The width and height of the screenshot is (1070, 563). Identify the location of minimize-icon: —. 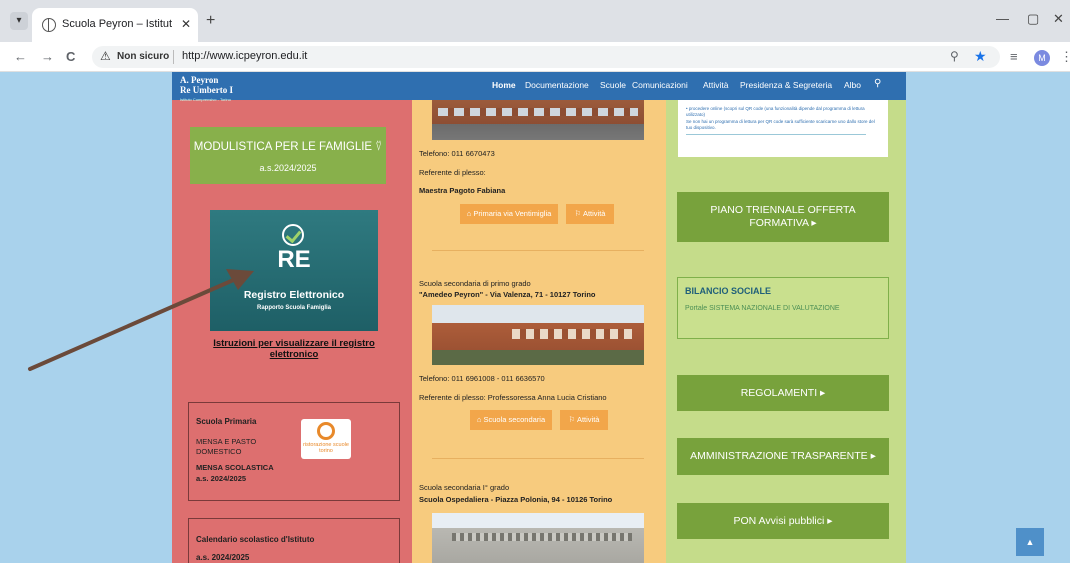
(1002, 18).